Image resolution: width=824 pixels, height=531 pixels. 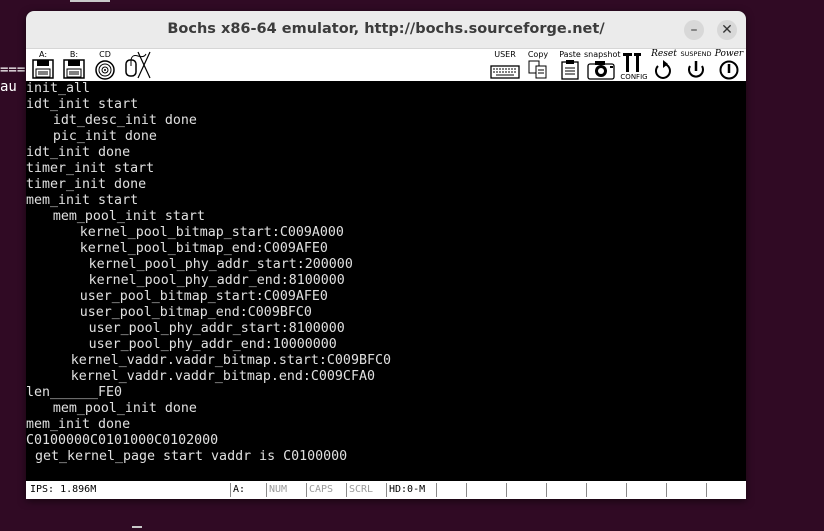 I want to click on copy-icon, so click(x=537, y=69).